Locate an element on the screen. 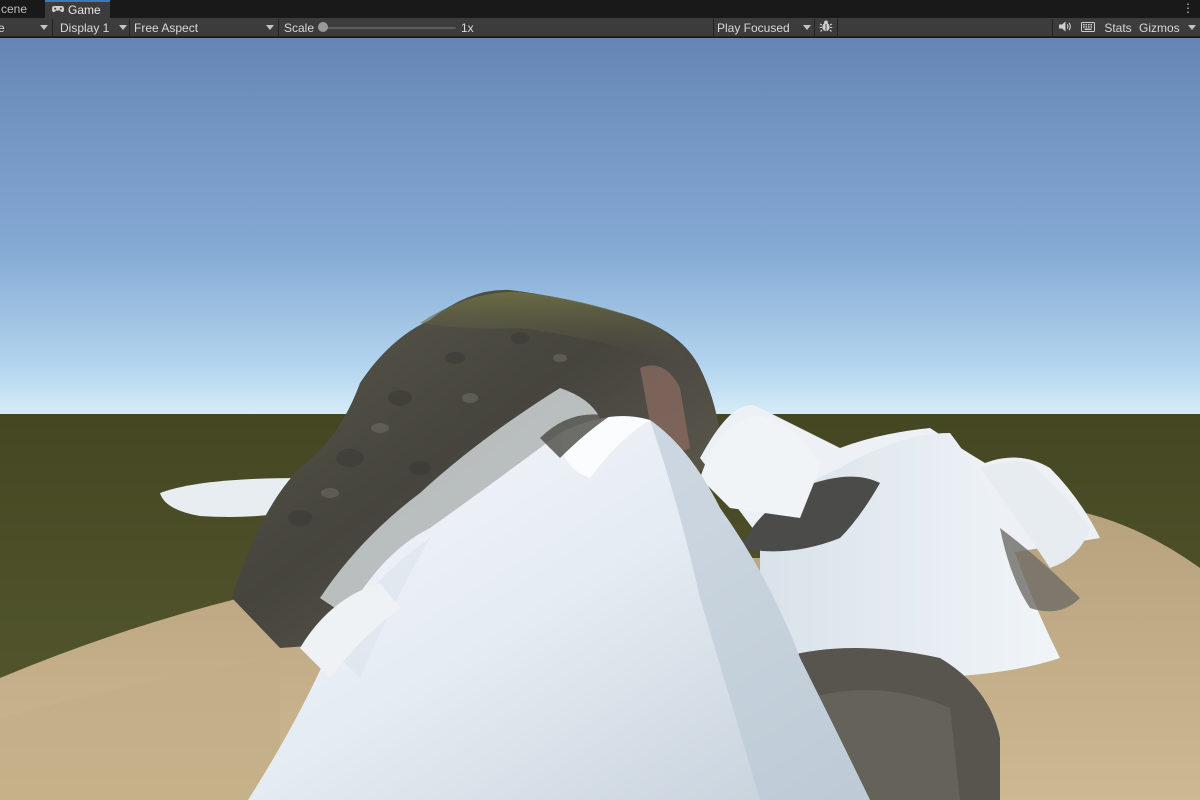 The height and width of the screenshot is (800, 1200). keyboard-icon is located at coordinates (1088, 28).